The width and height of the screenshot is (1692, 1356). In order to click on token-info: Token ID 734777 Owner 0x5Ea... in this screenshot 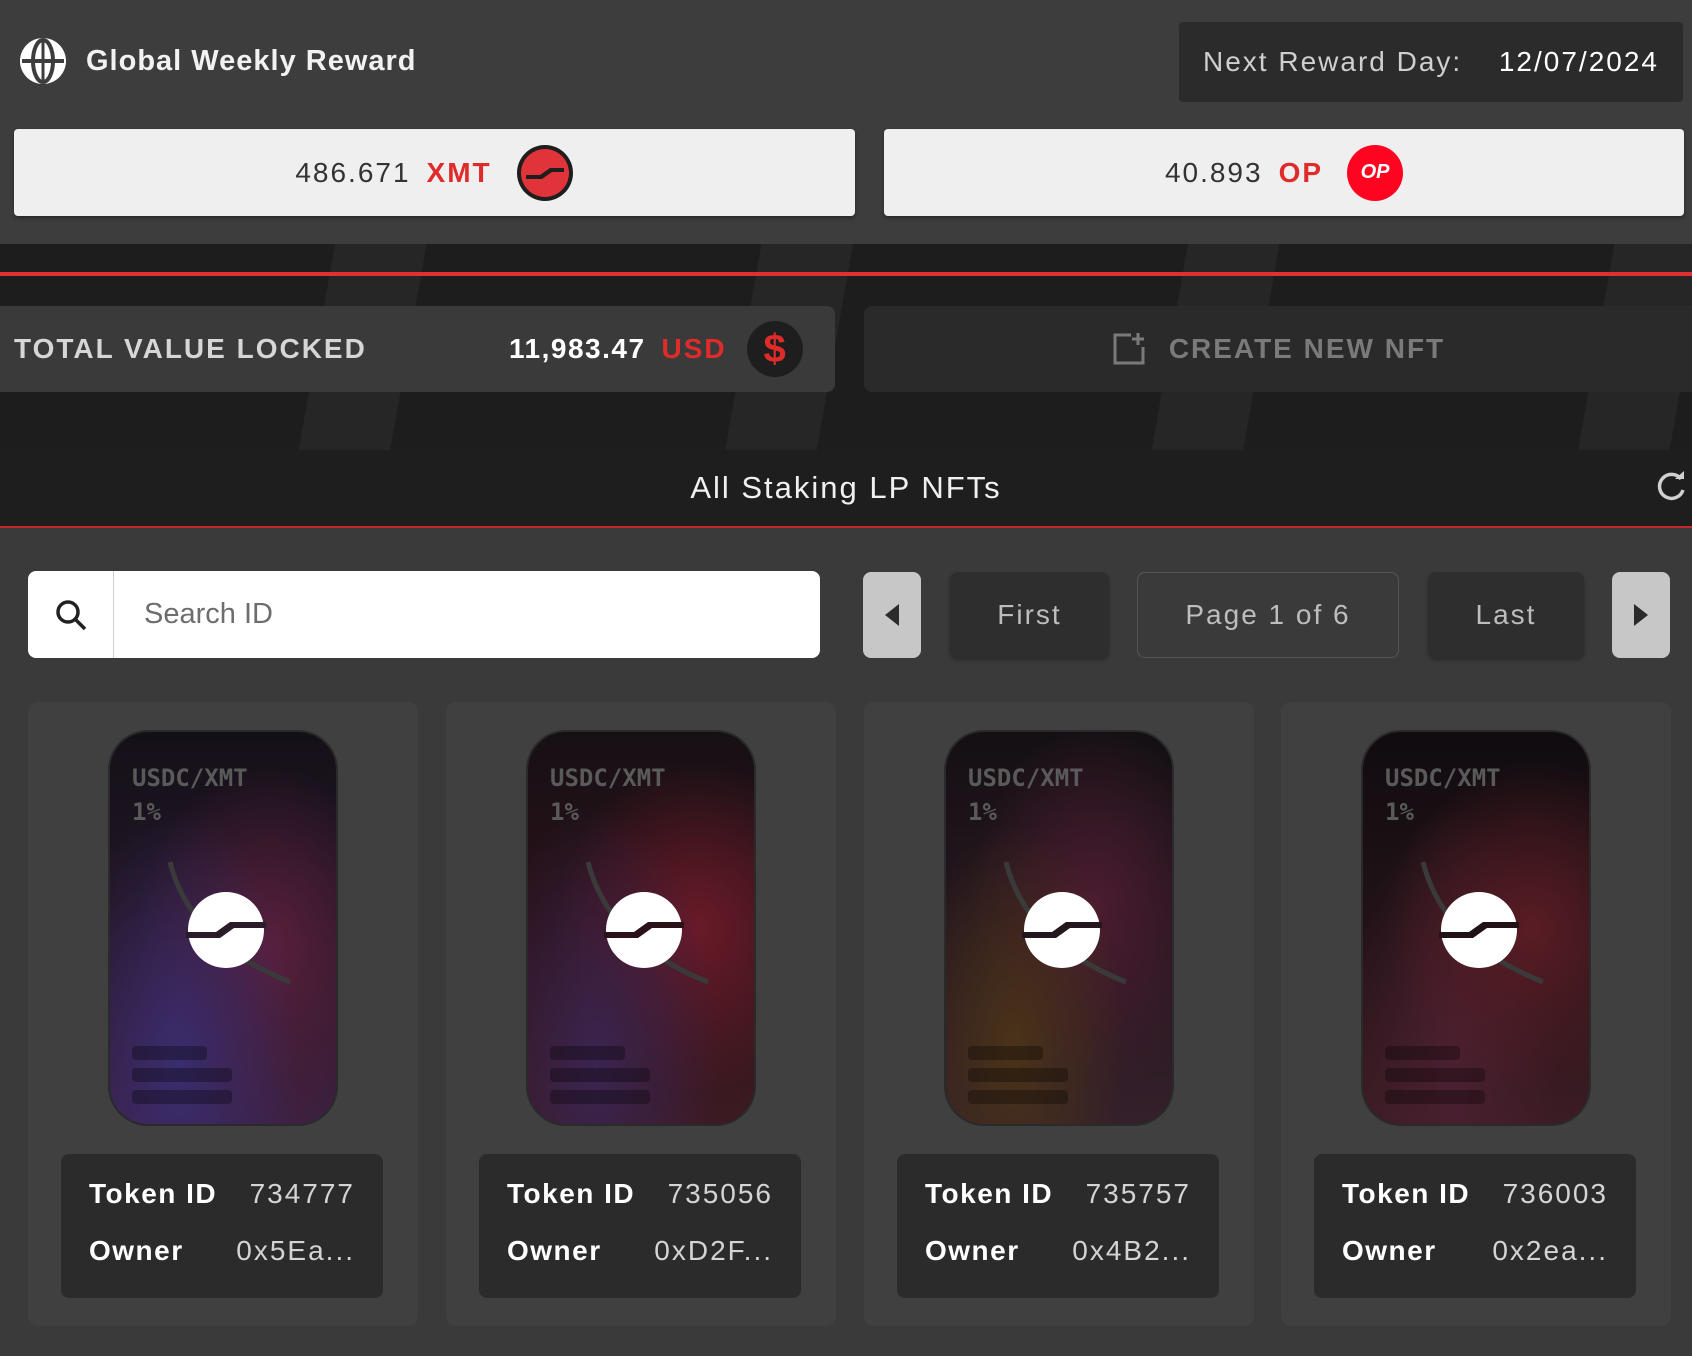, I will do `click(222, 1226)`.